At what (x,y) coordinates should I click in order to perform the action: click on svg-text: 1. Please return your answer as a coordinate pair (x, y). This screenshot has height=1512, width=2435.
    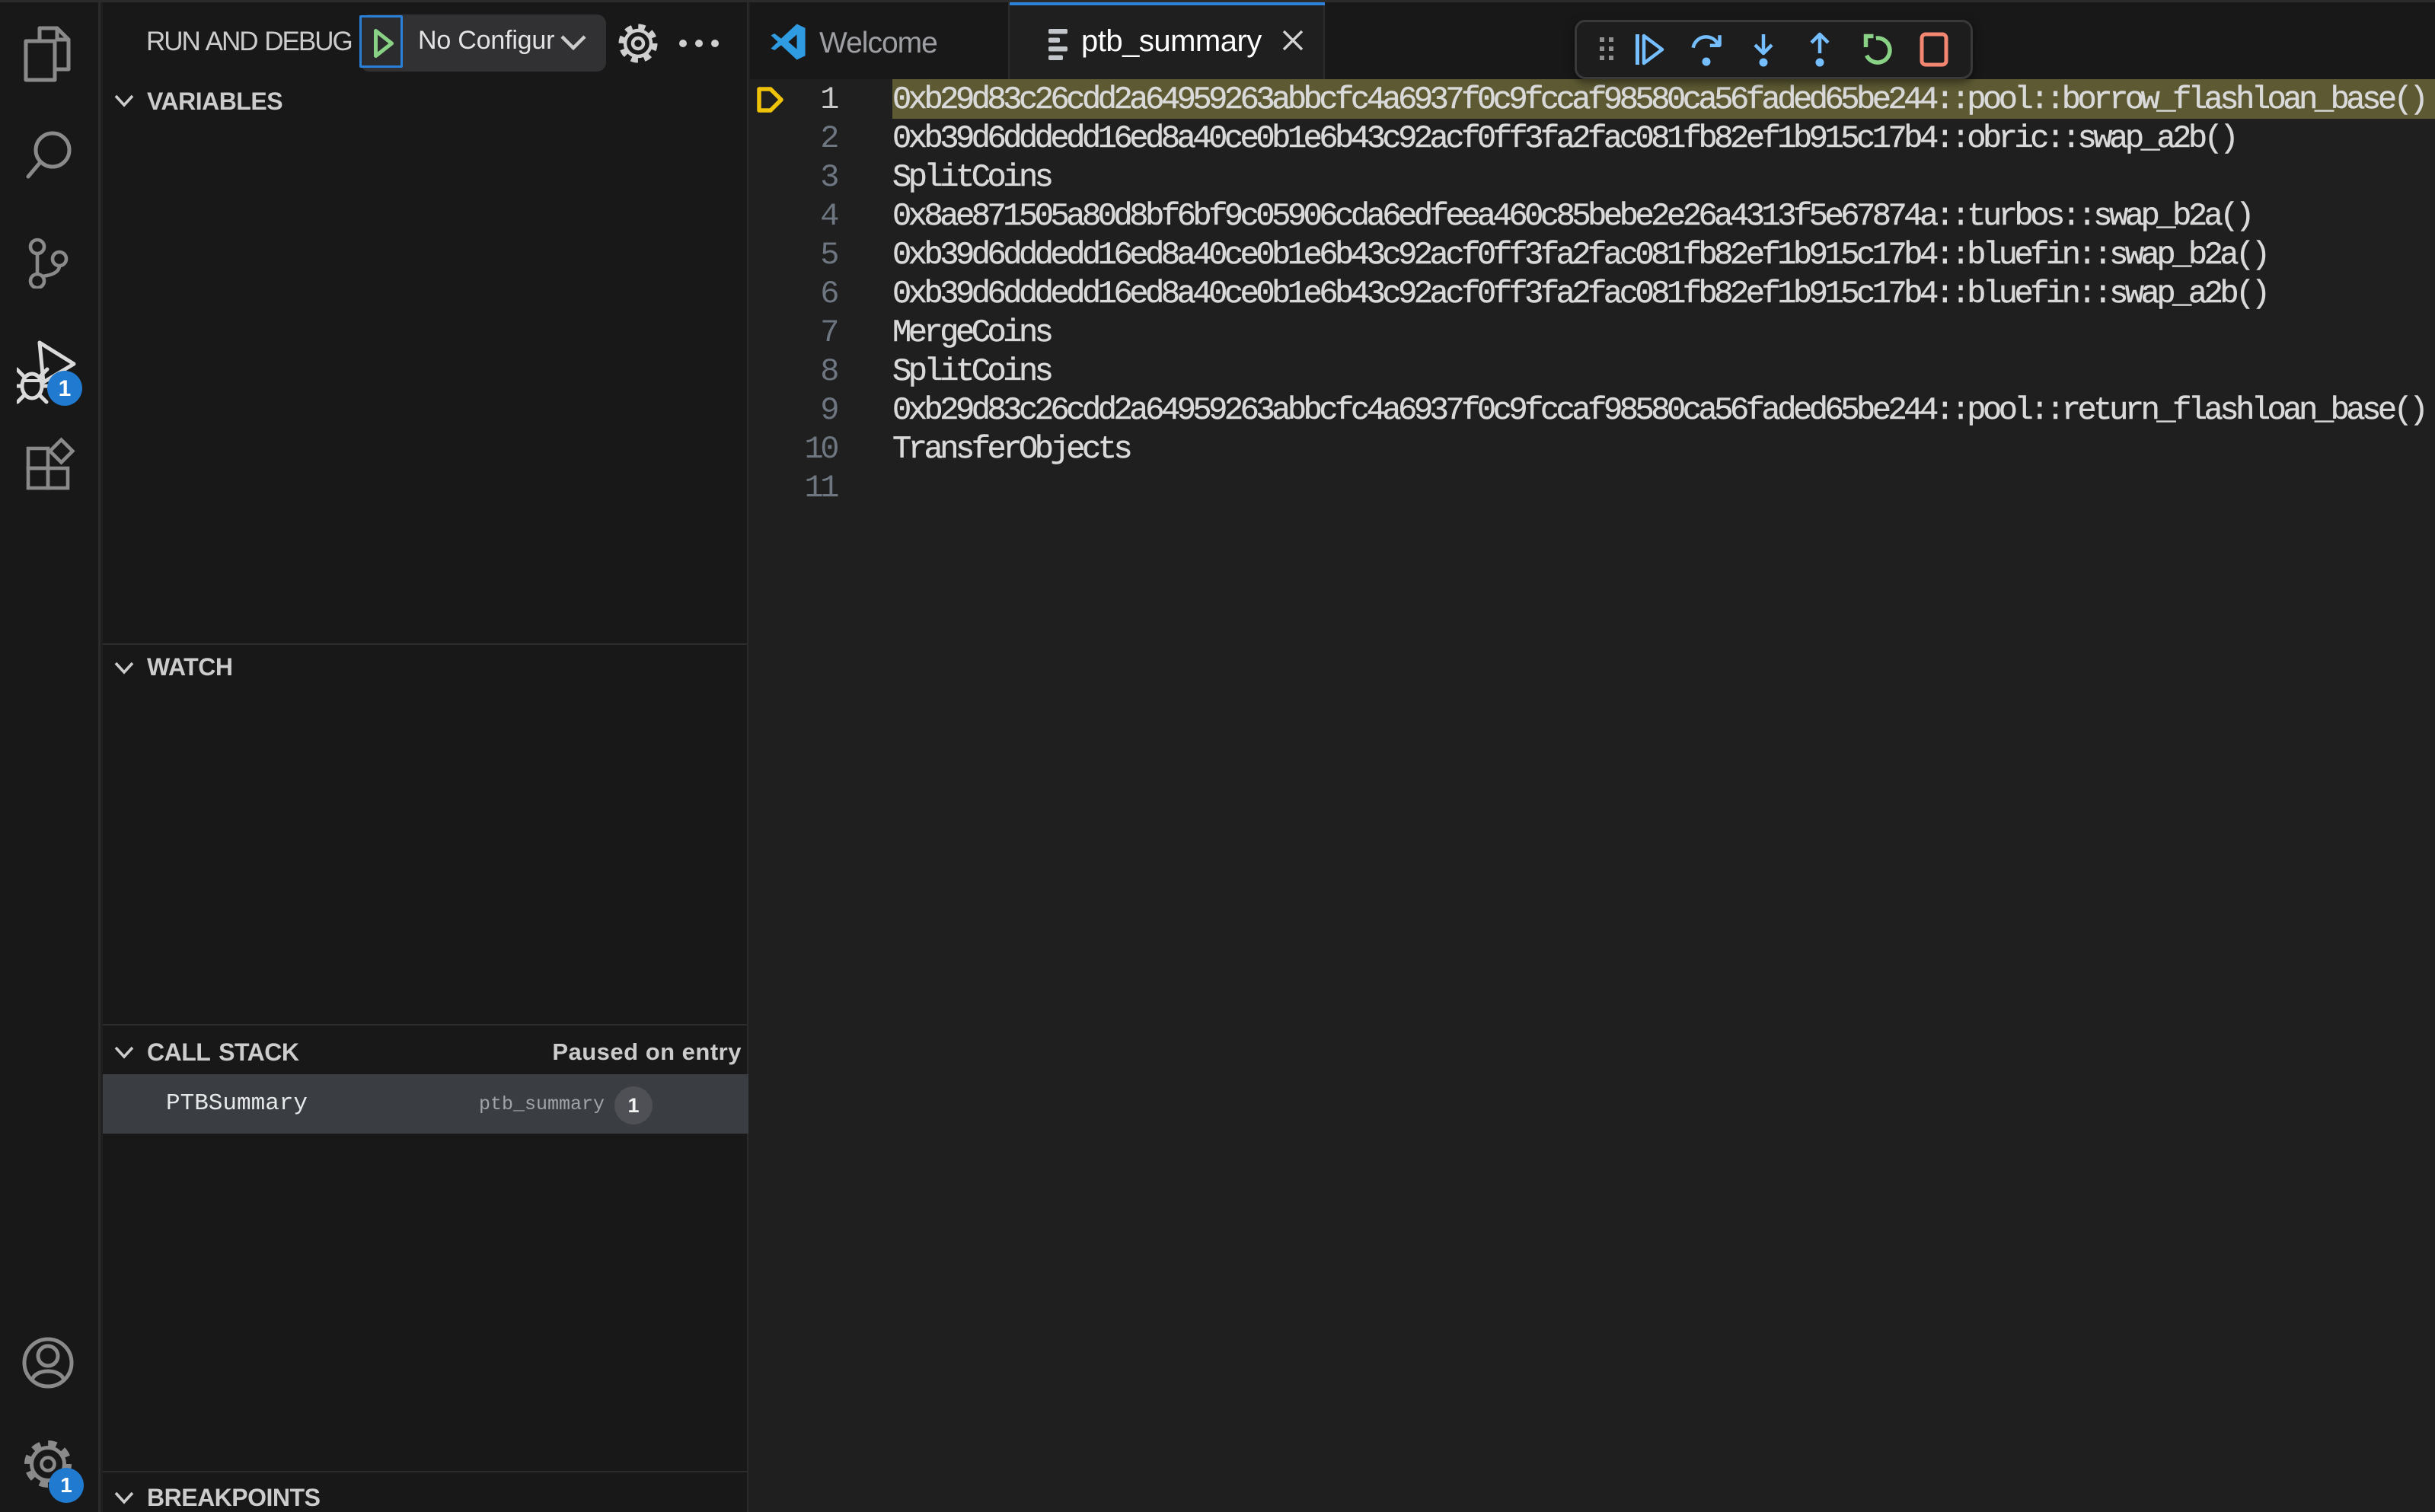
    Looking at the image, I should click on (65, 388).